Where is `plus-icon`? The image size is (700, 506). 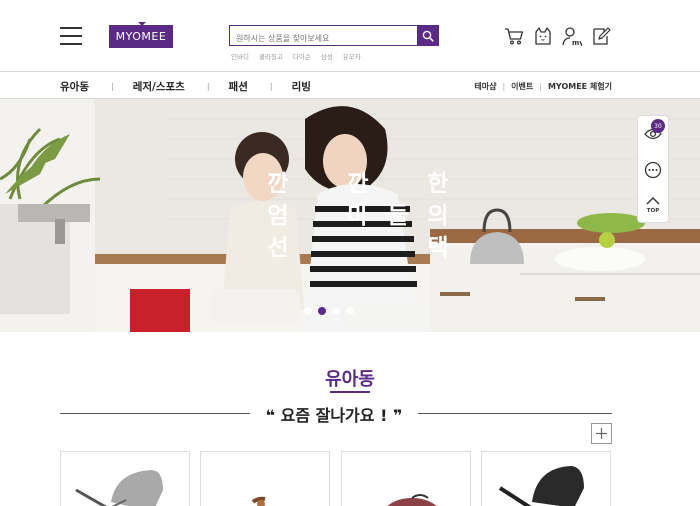
plus-icon is located at coordinates (601, 433).